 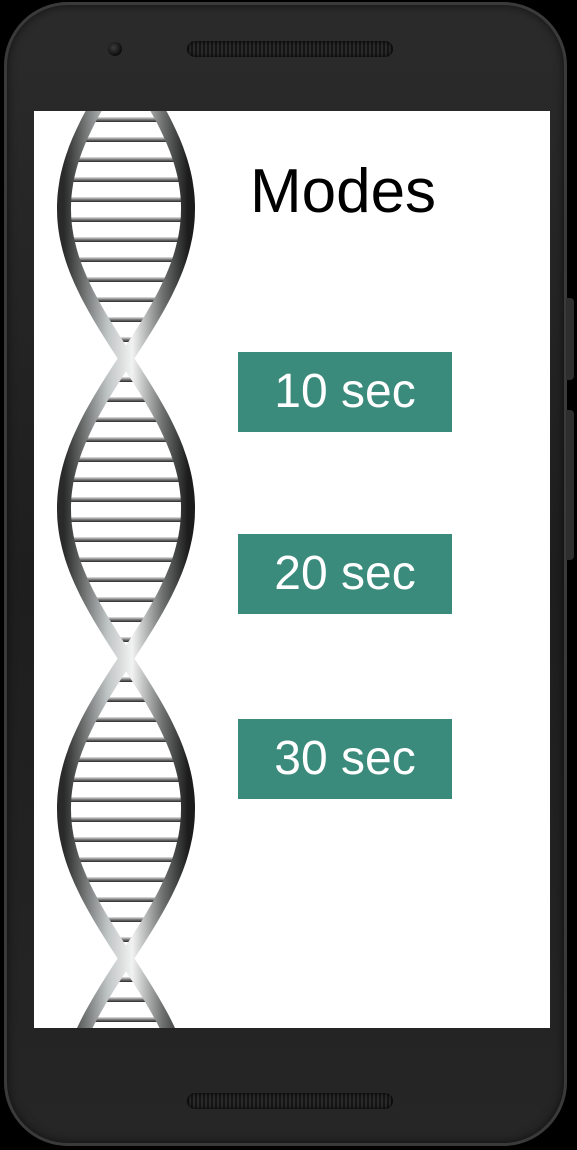 I want to click on front-camera-icon, so click(x=115, y=49).